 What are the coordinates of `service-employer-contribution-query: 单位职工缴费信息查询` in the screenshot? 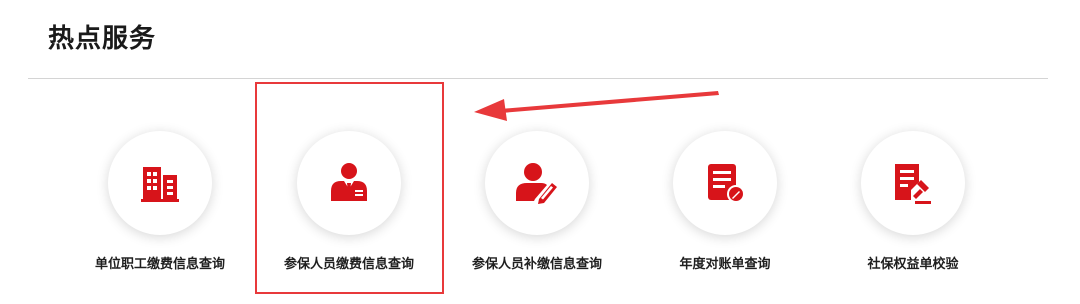 It's located at (160, 206).